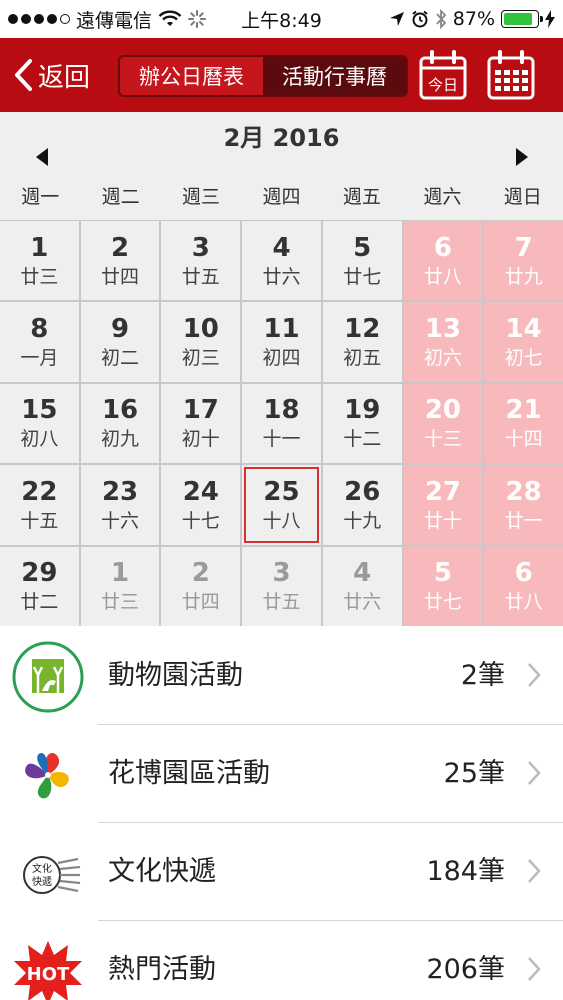 The height and width of the screenshot is (1000, 563). Describe the element at coordinates (120, 602) in the screenshot. I see `lunar-date: 廿三` at that location.